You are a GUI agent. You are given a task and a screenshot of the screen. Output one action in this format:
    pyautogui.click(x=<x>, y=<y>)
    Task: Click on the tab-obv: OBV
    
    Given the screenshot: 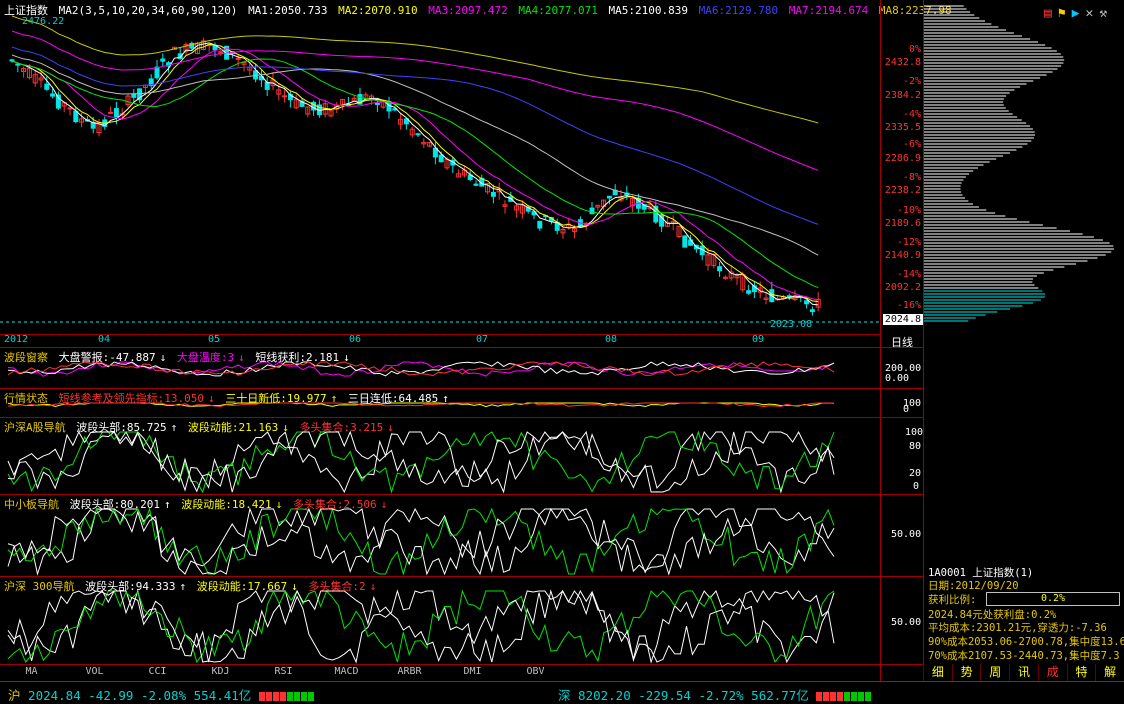 What is the action you would take?
    pyautogui.click(x=535, y=672)
    